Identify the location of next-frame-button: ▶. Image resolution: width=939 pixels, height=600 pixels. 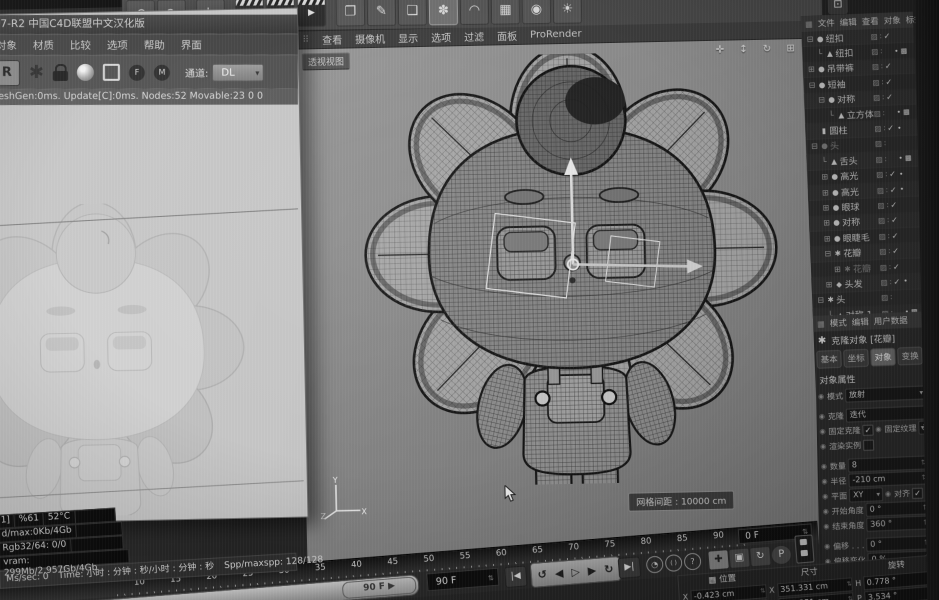
(591, 571).